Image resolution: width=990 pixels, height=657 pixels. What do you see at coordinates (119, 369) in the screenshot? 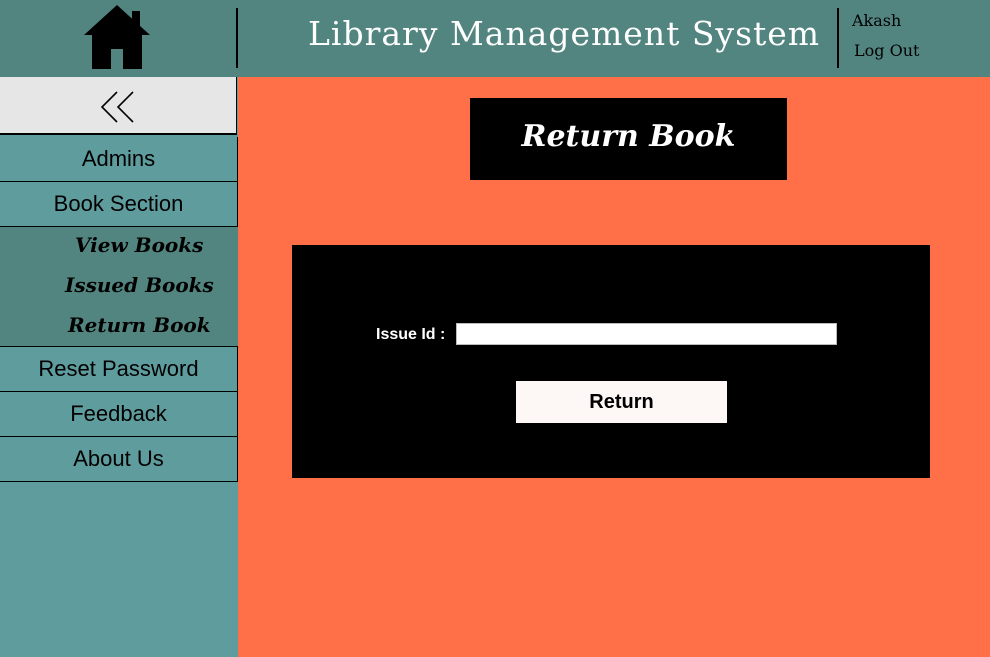
I see `sidebar-item-reset-password: Reset Password` at bounding box center [119, 369].